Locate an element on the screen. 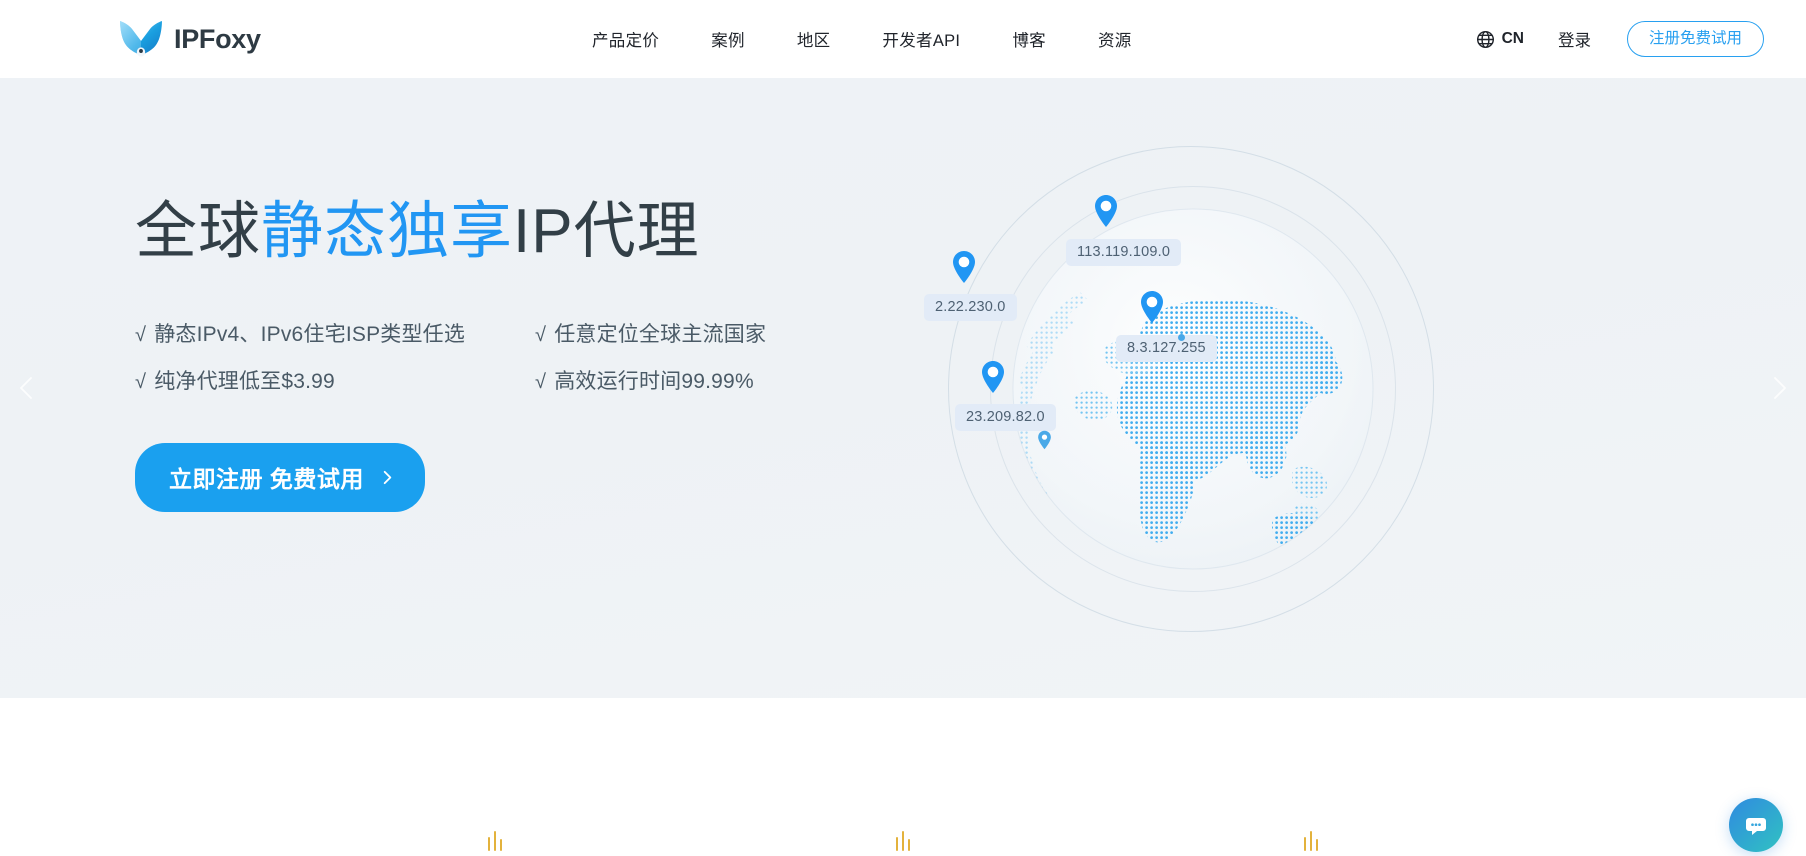 The image size is (1806, 856). carousel-next-button is located at coordinates (1779, 388).